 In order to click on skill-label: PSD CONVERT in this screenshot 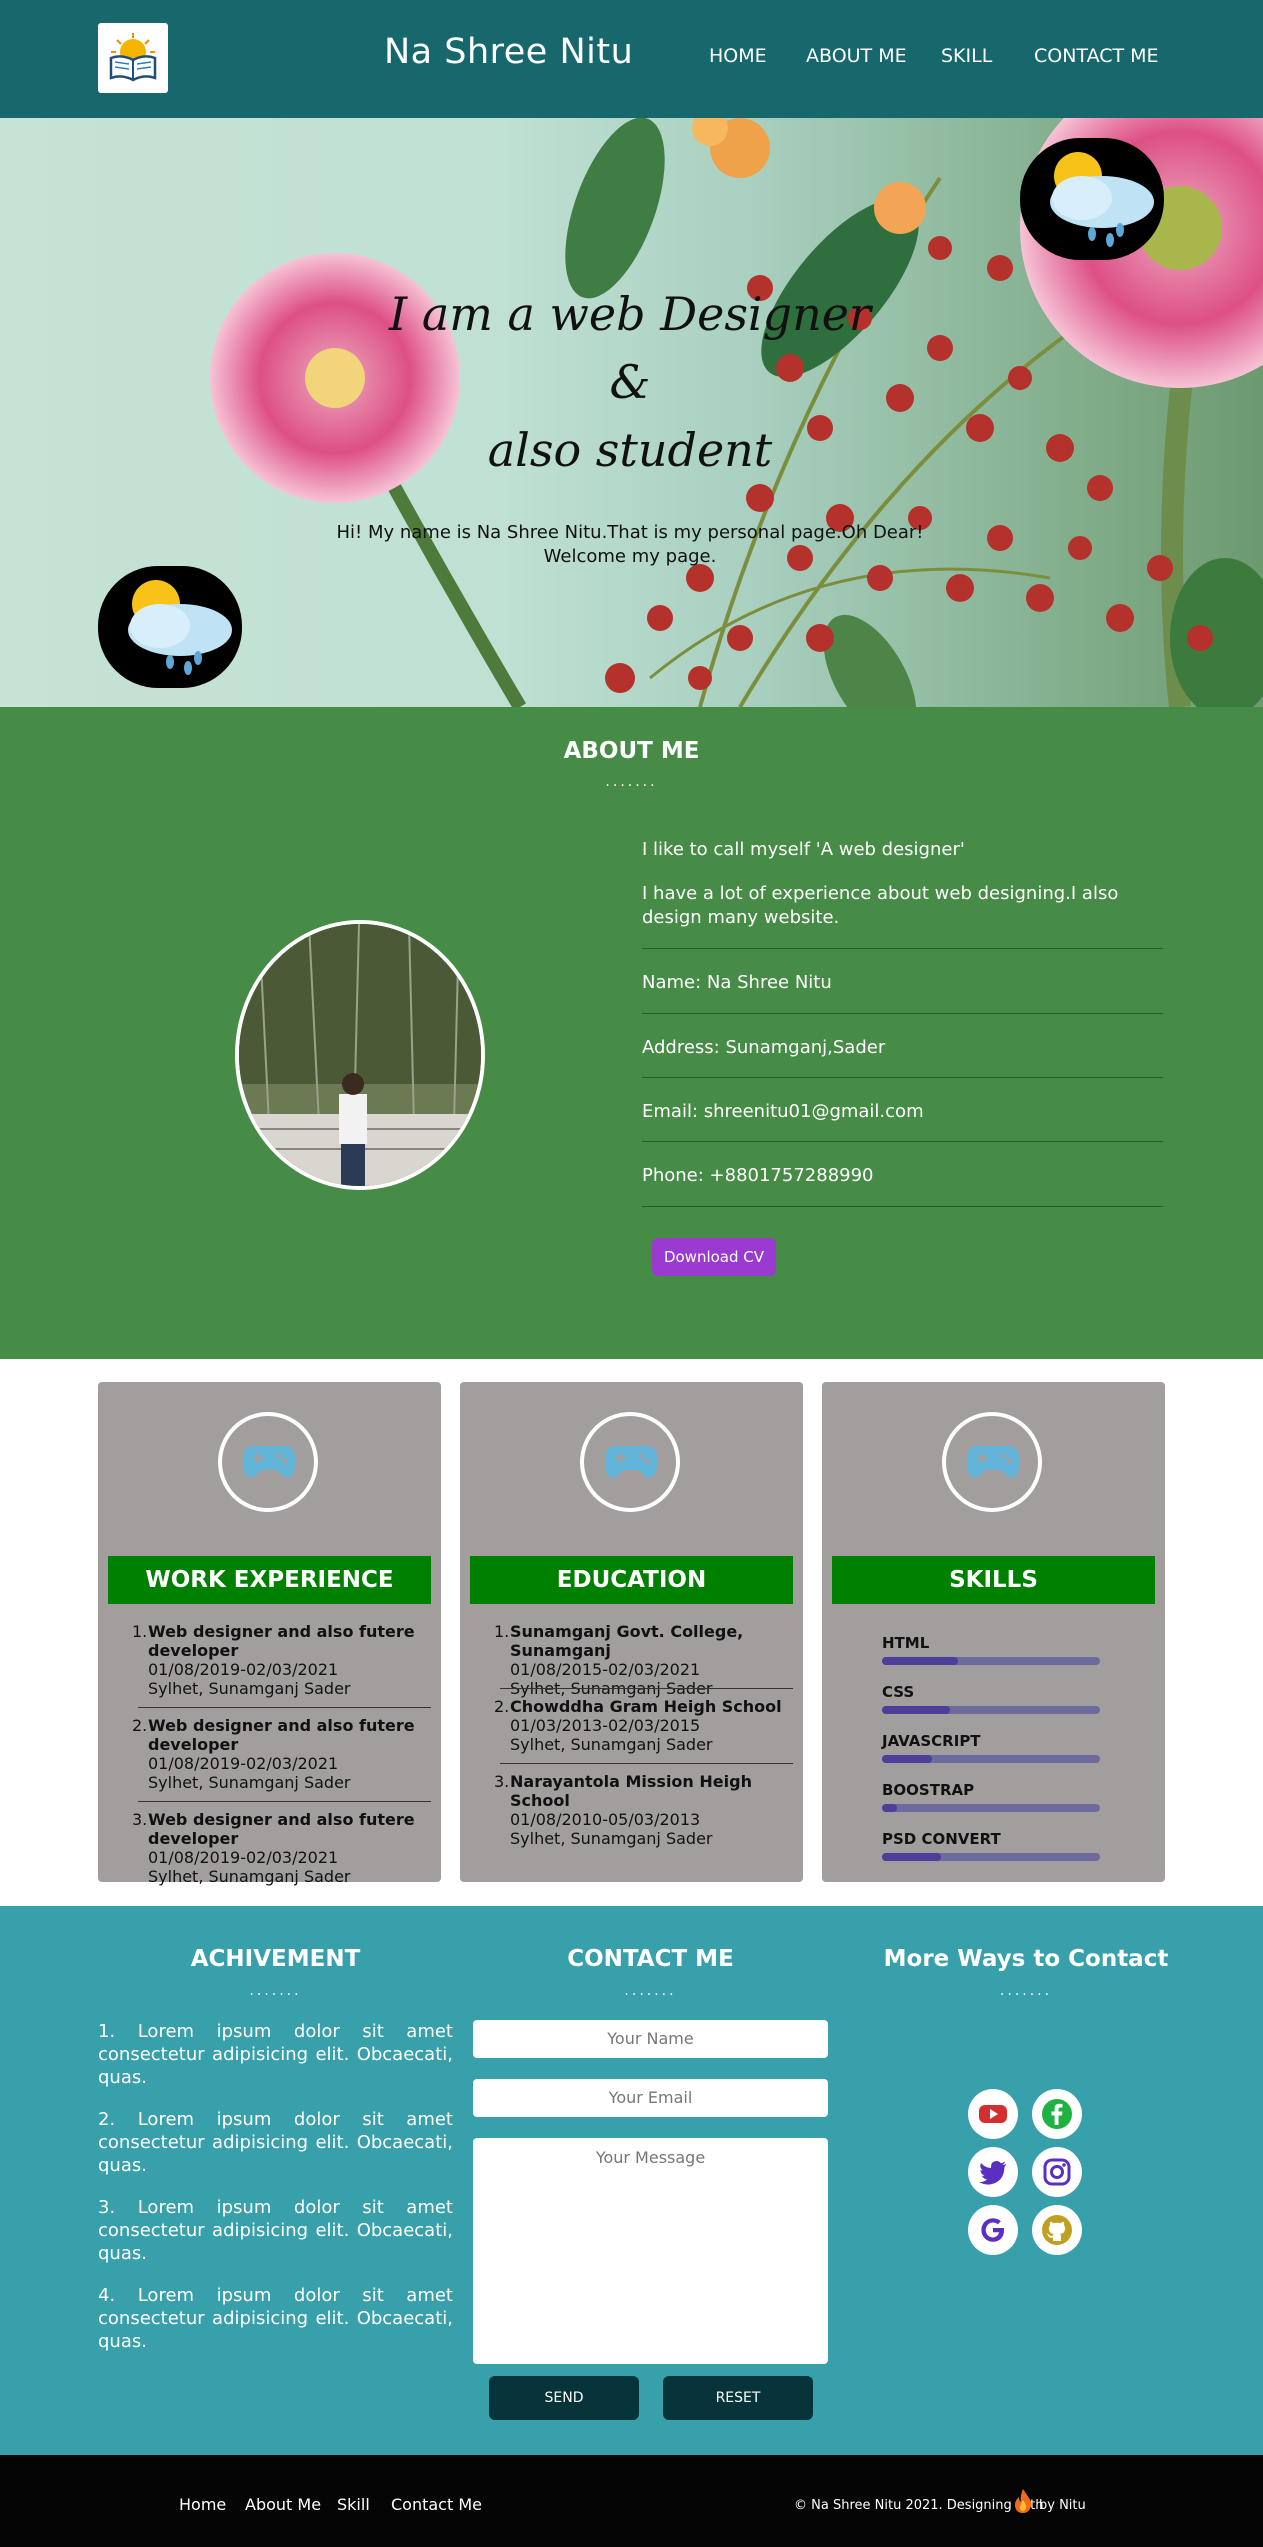, I will do `click(941, 1839)`.